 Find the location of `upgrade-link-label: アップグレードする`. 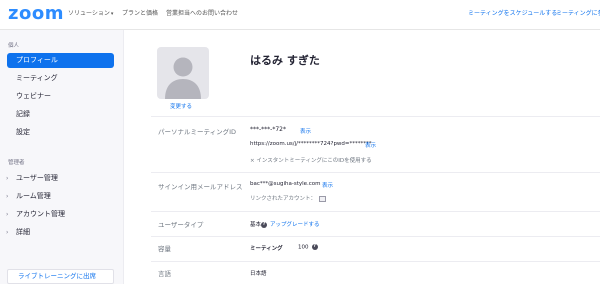

upgrade-link-label: アップグレードする is located at coordinates (295, 225).